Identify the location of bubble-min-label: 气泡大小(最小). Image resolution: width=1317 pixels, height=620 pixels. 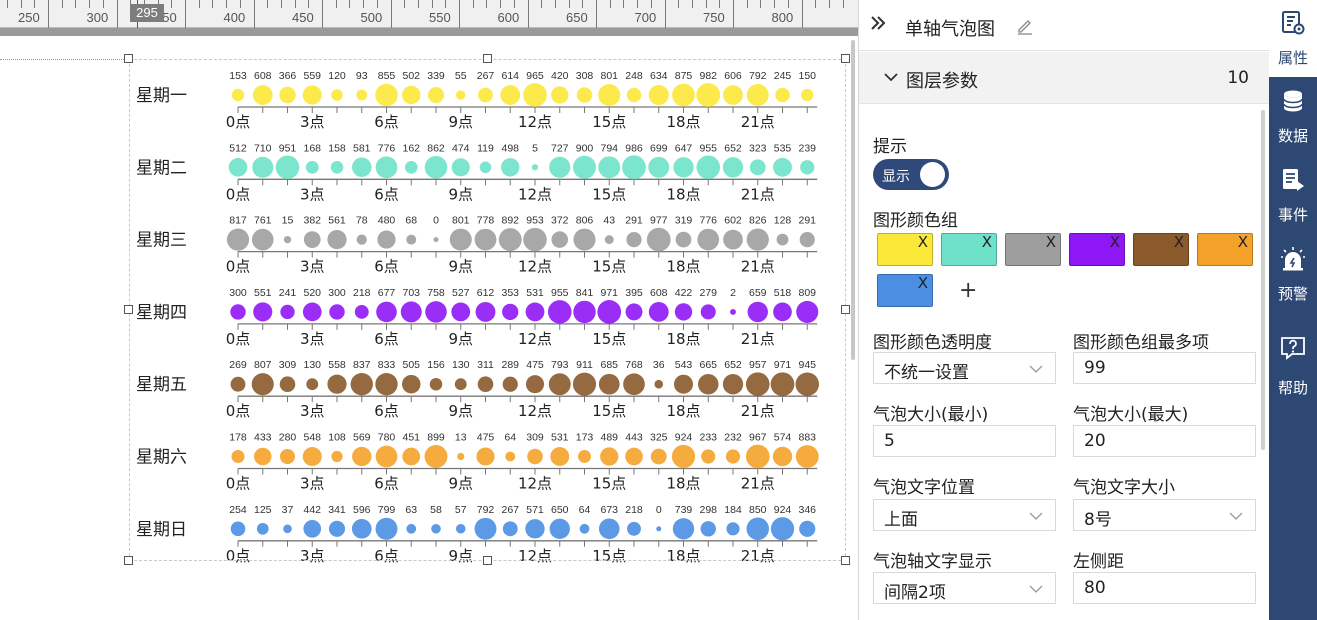
(931, 415).